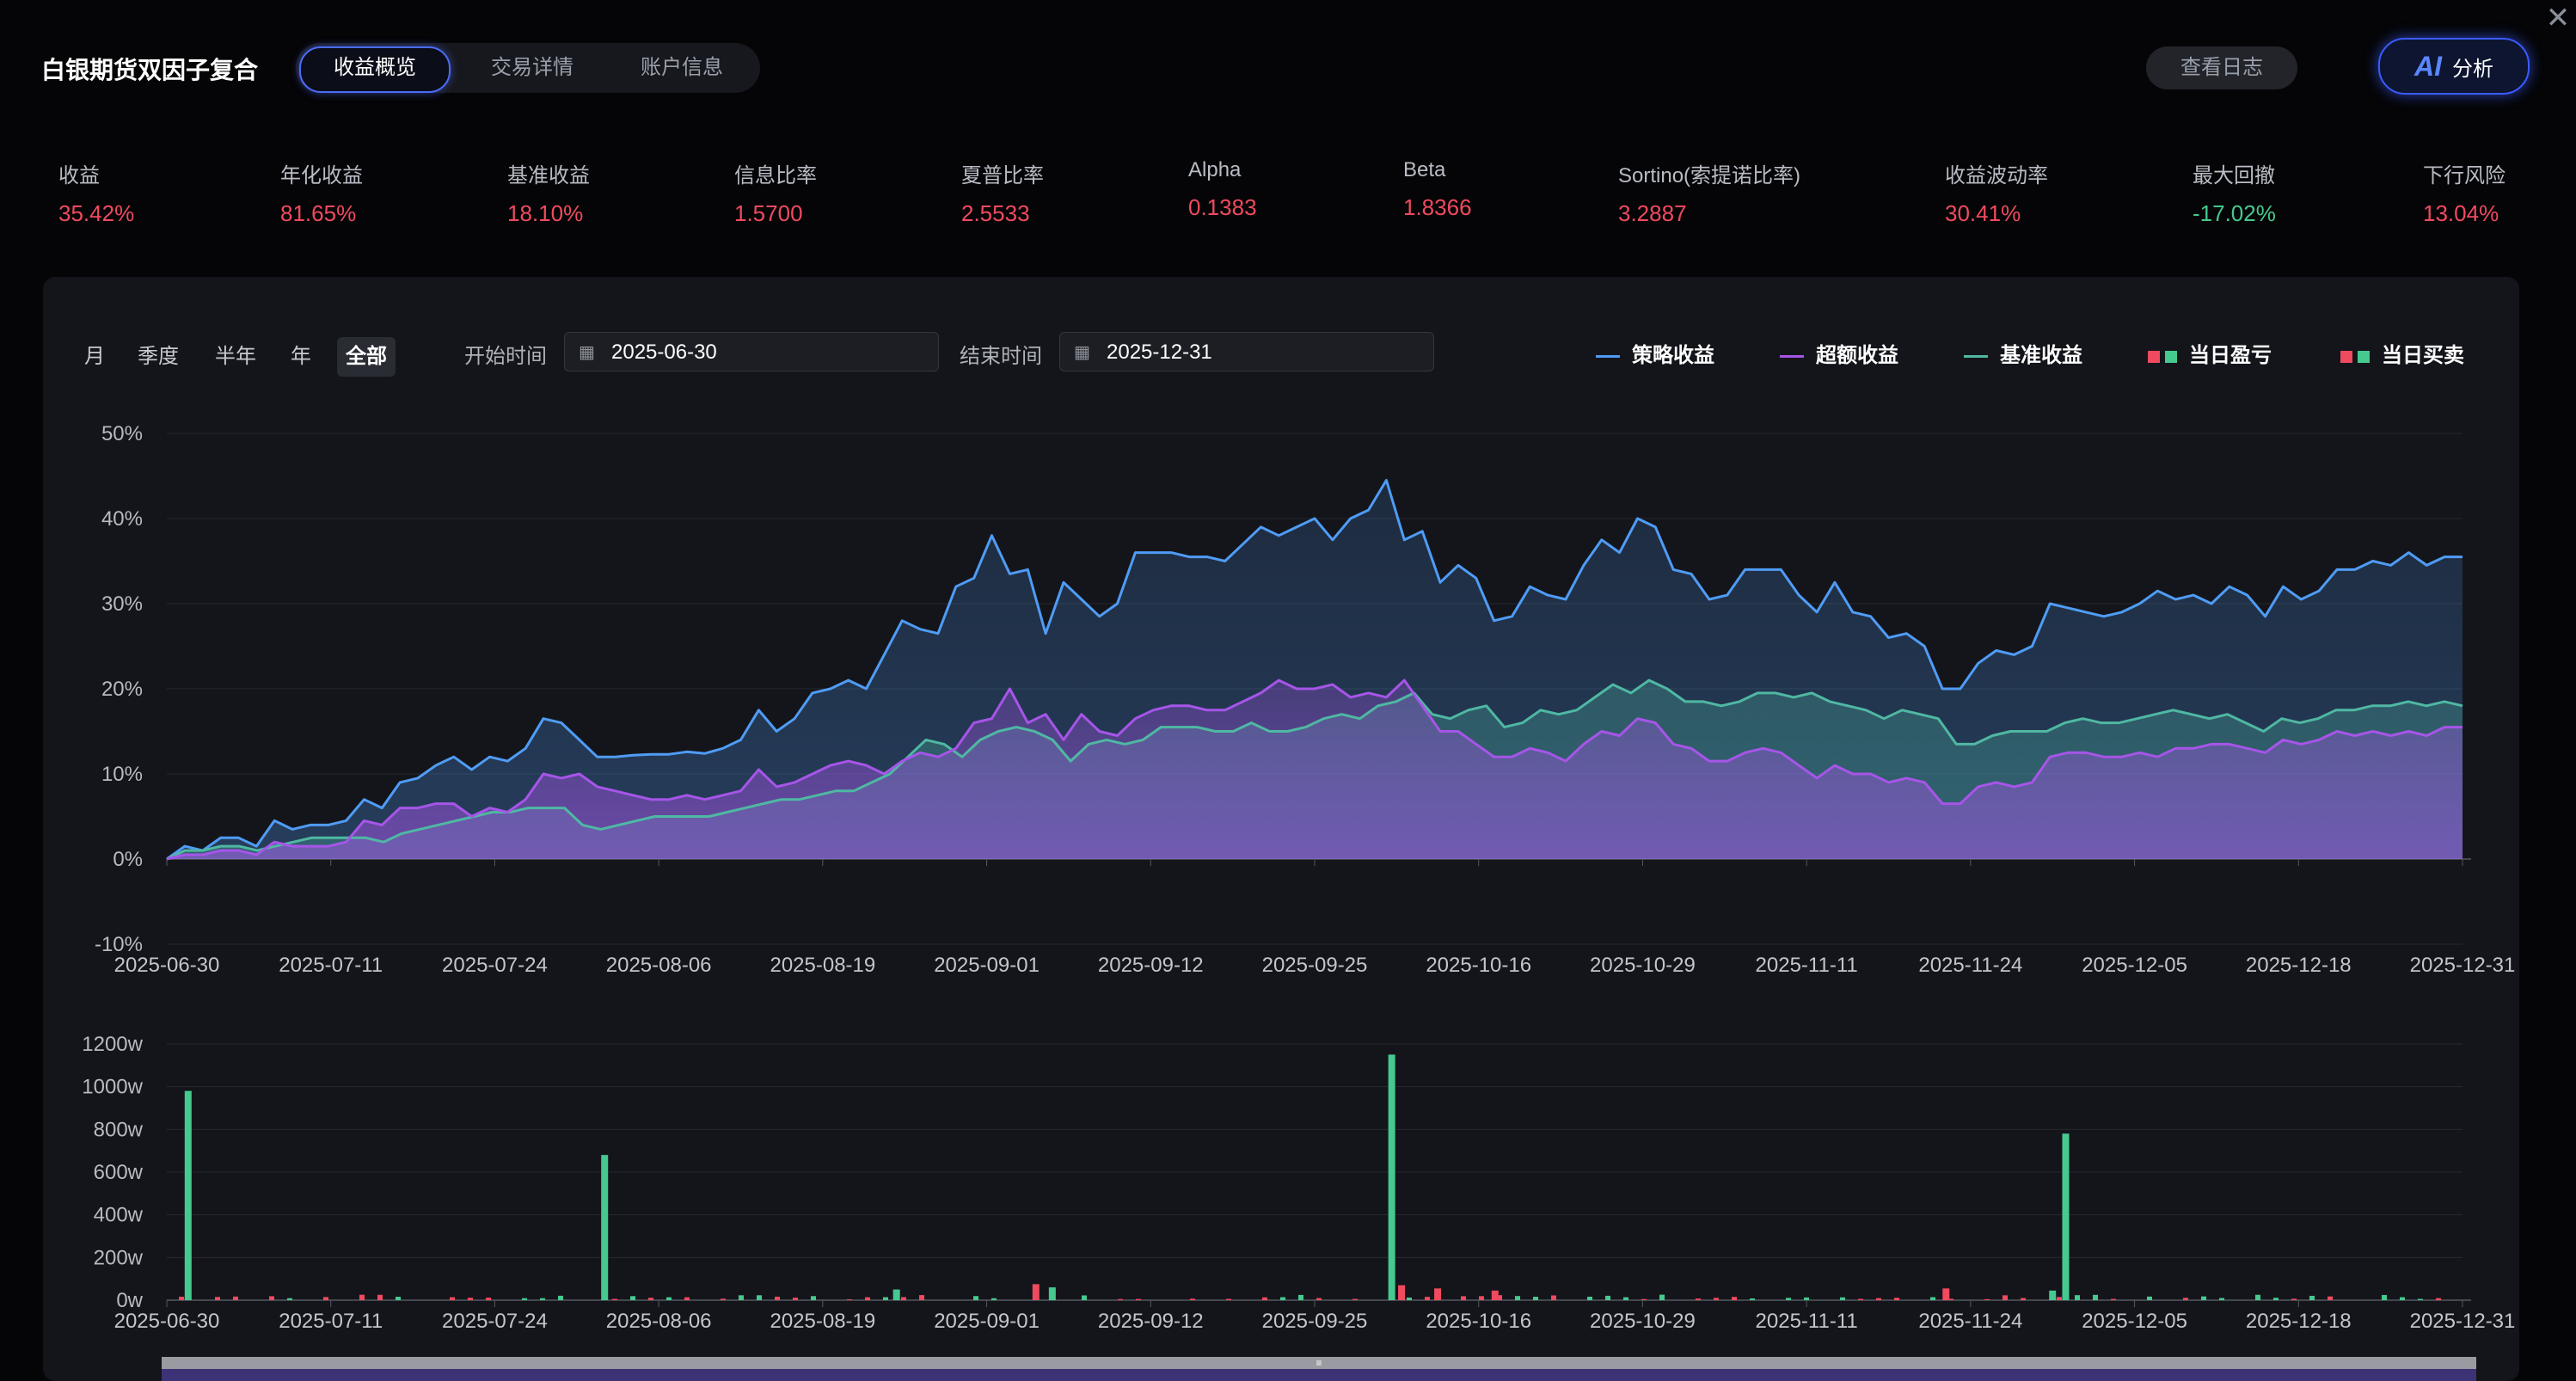  I want to click on legend-daily-trades: 当日买卖, so click(2402, 356).